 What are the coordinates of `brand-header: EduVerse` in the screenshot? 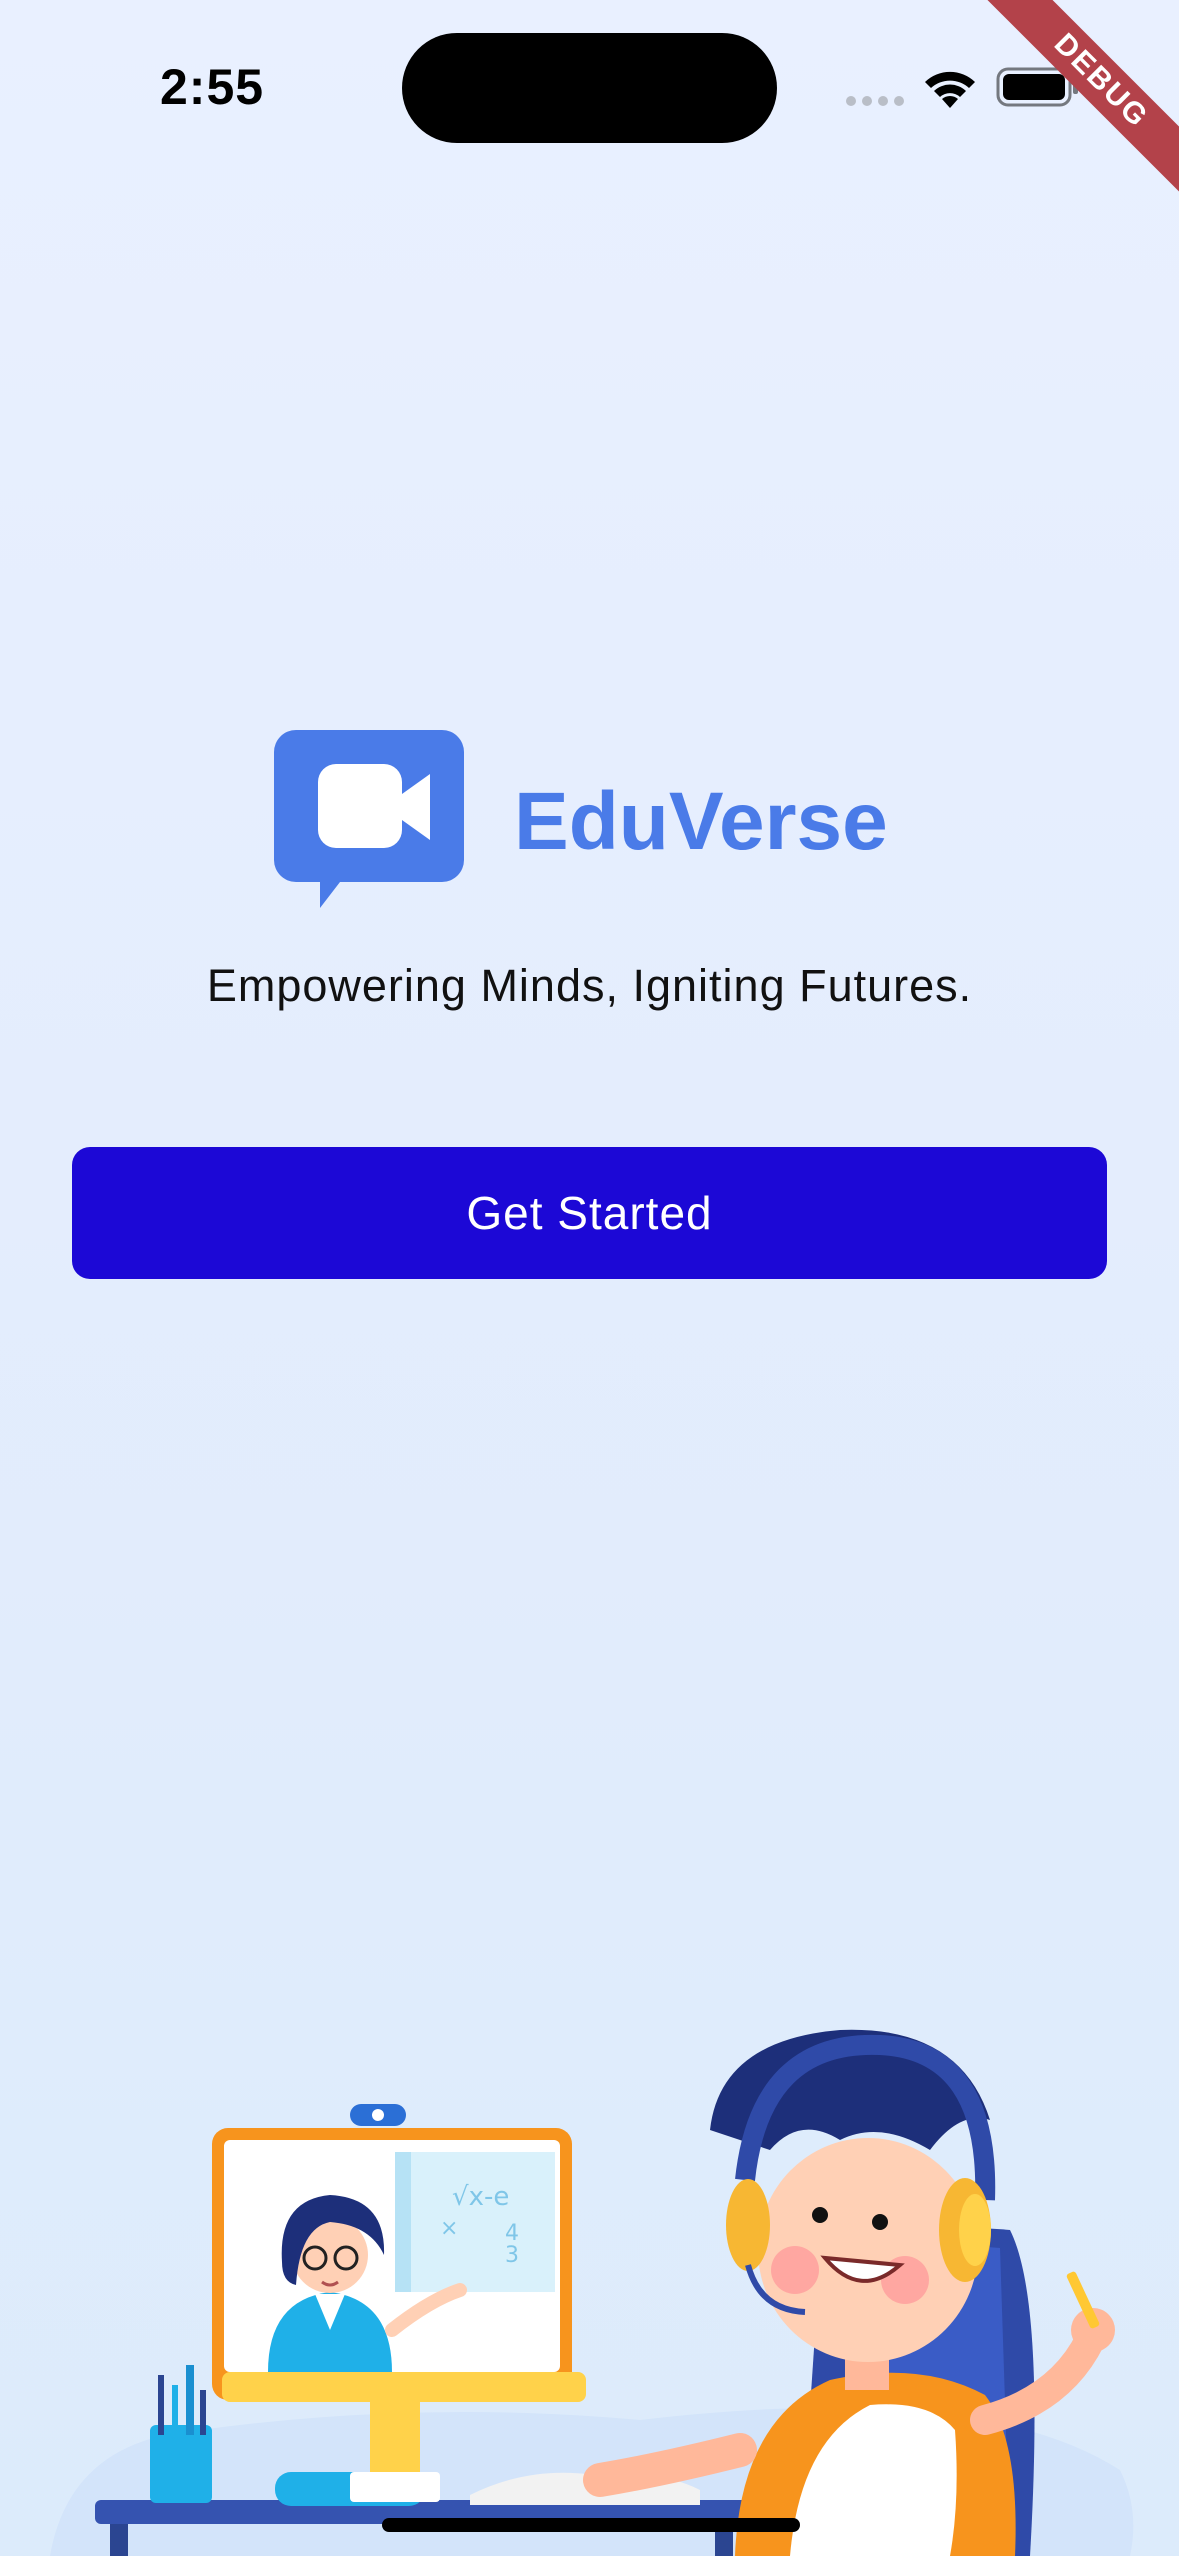 It's located at (624, 820).